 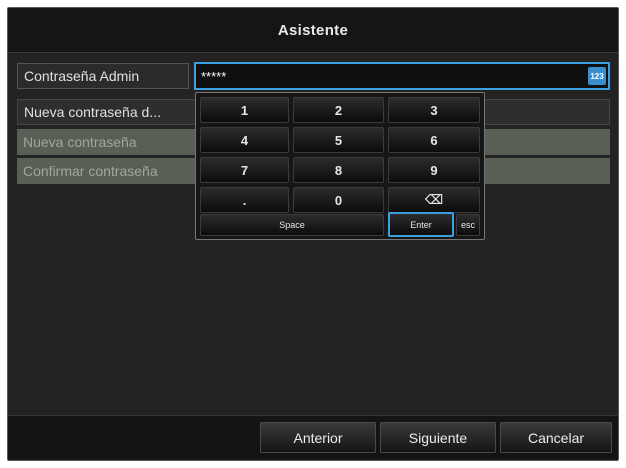 What do you see at coordinates (434, 140) in the screenshot?
I see `key-6: 6` at bounding box center [434, 140].